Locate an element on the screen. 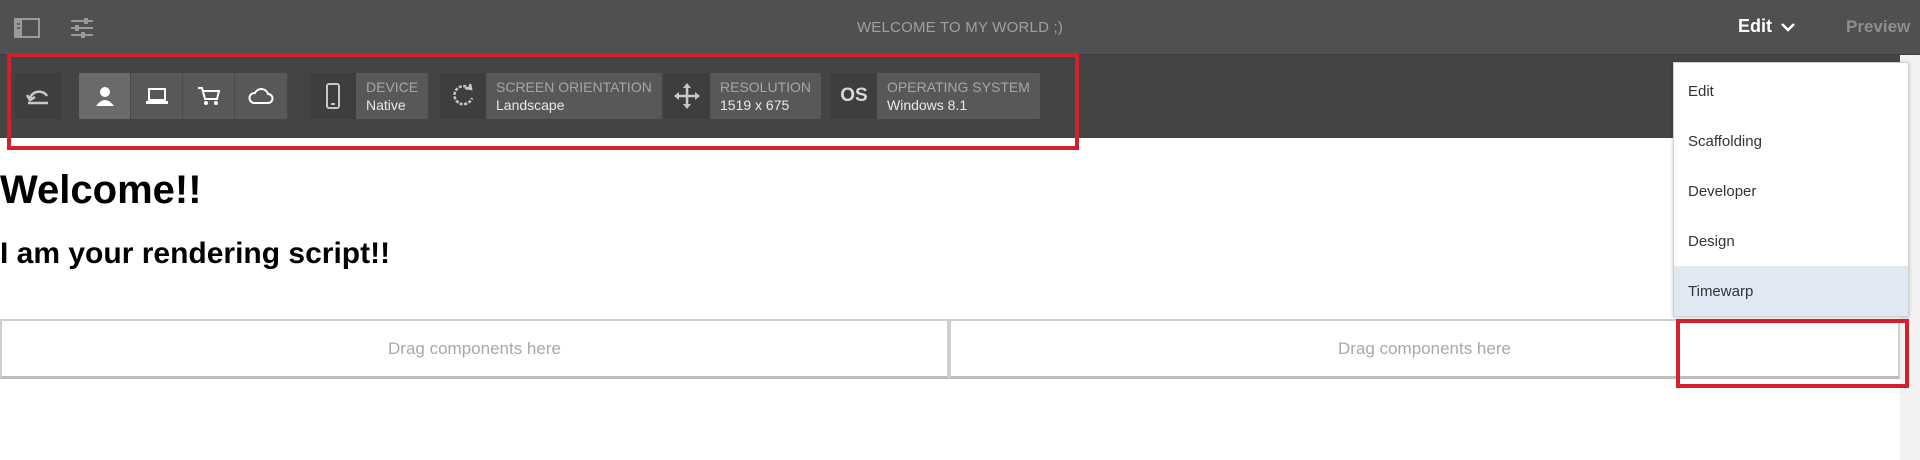  menu-item-developer: Developer is located at coordinates (1791, 191).